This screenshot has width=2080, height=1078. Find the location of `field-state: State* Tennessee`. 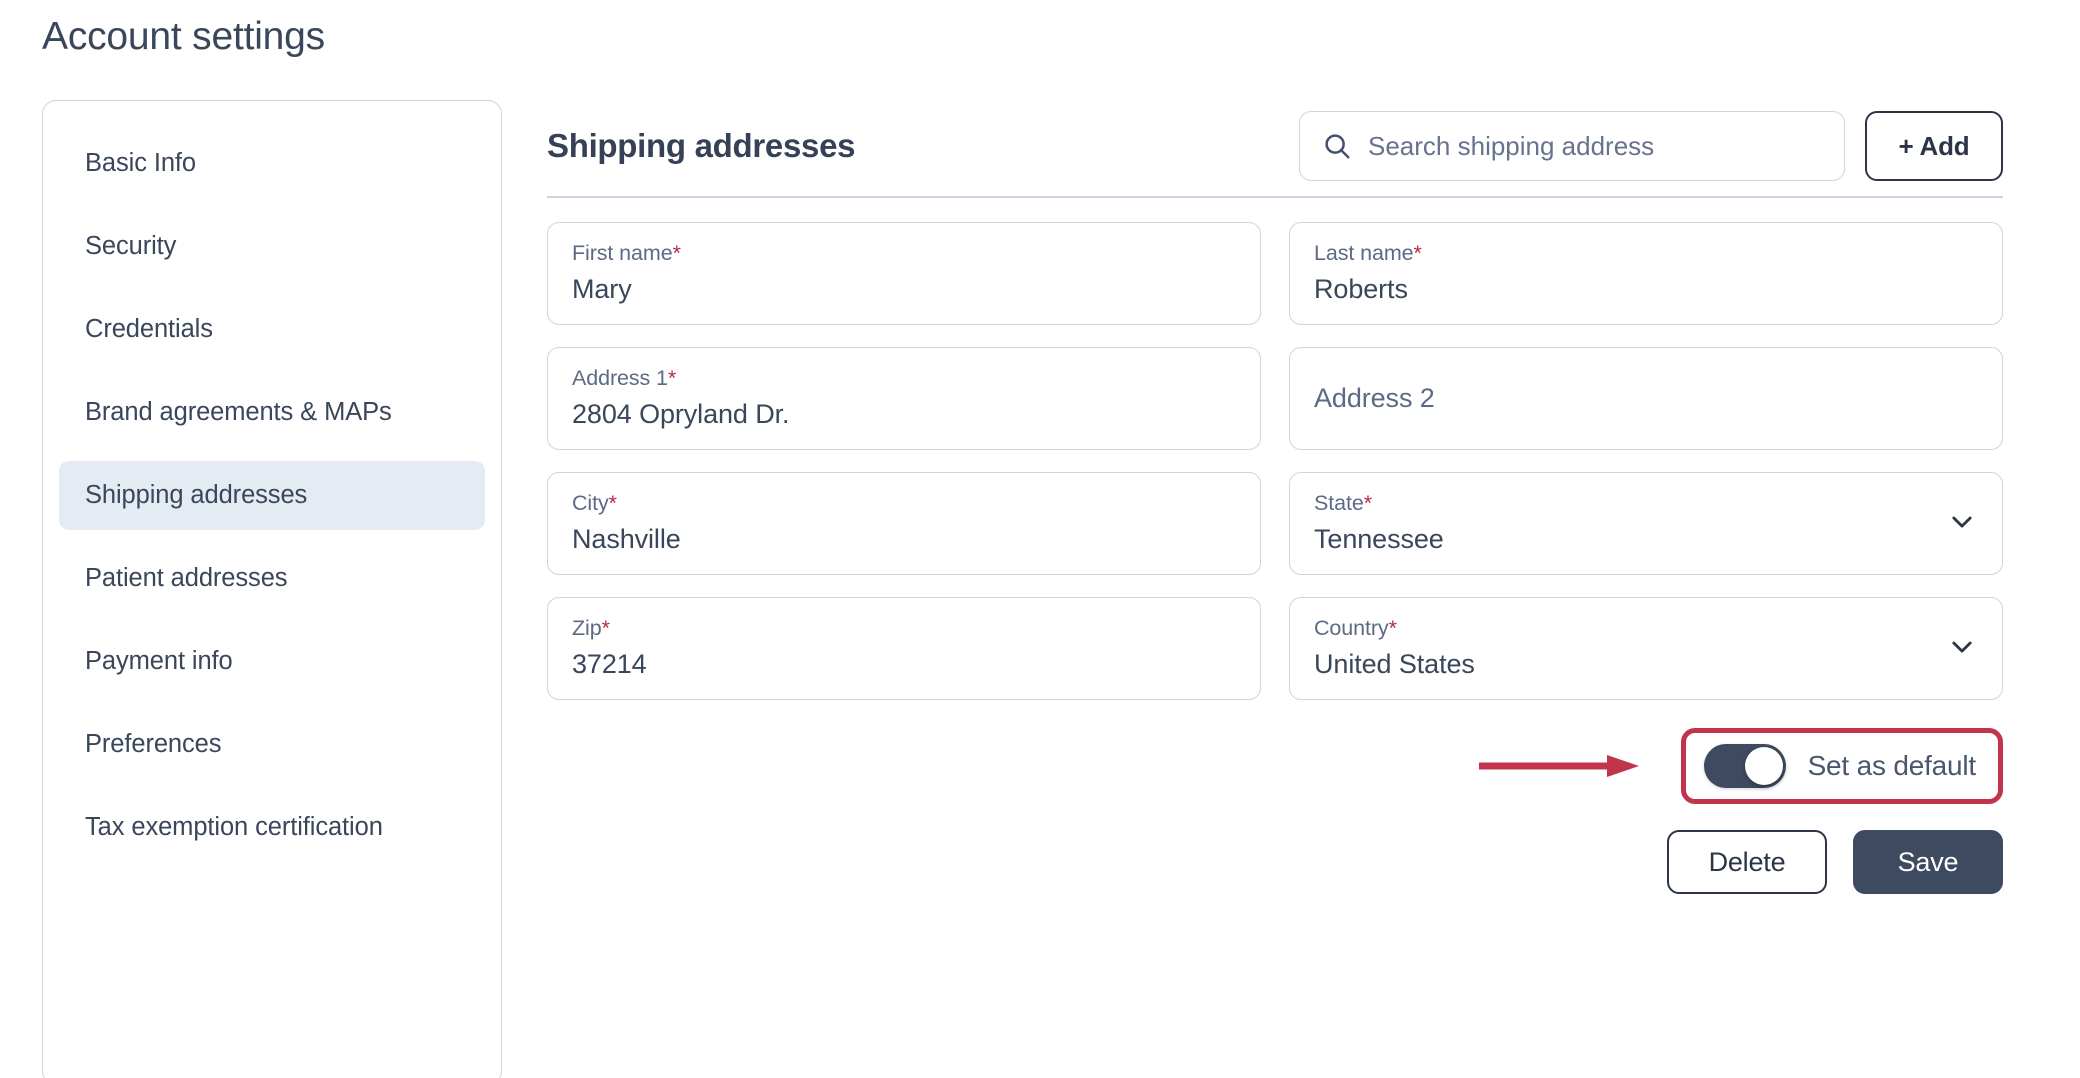

field-state: State* Tennessee is located at coordinates (1646, 523).